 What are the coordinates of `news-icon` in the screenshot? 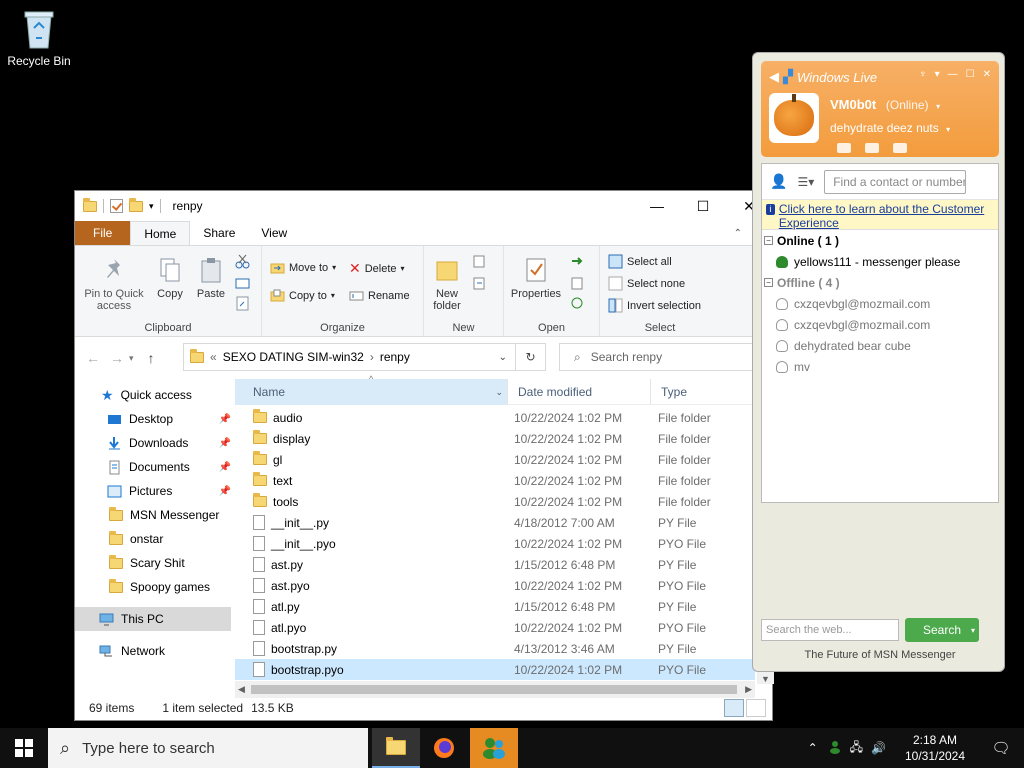 It's located at (900, 148).